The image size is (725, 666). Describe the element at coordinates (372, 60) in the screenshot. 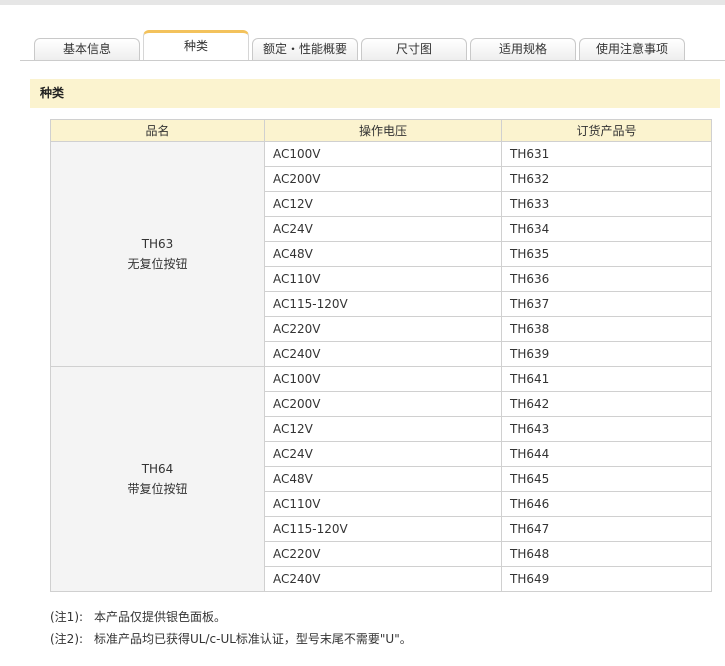

I see `tab-underline` at that location.